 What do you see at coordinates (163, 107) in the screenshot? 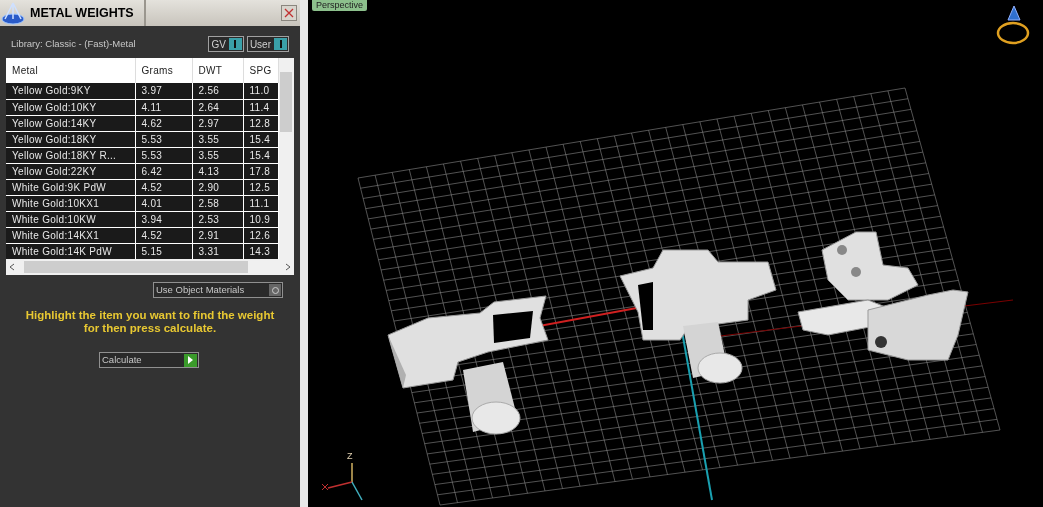
I see `table-cell: 4.11` at bounding box center [163, 107].